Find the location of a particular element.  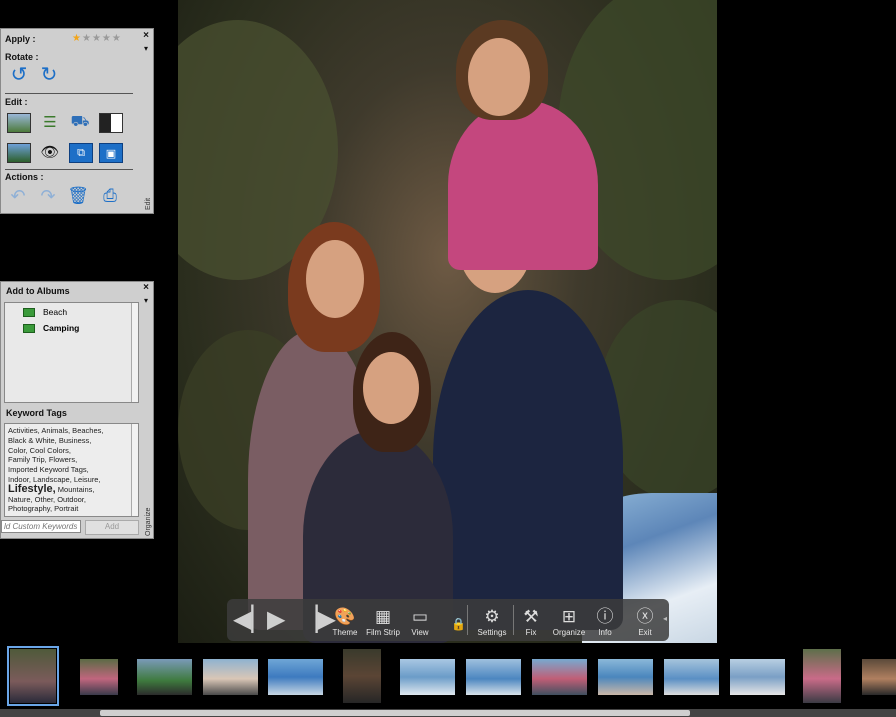

auto-levels-icon: ☰ is located at coordinates (50, 122).